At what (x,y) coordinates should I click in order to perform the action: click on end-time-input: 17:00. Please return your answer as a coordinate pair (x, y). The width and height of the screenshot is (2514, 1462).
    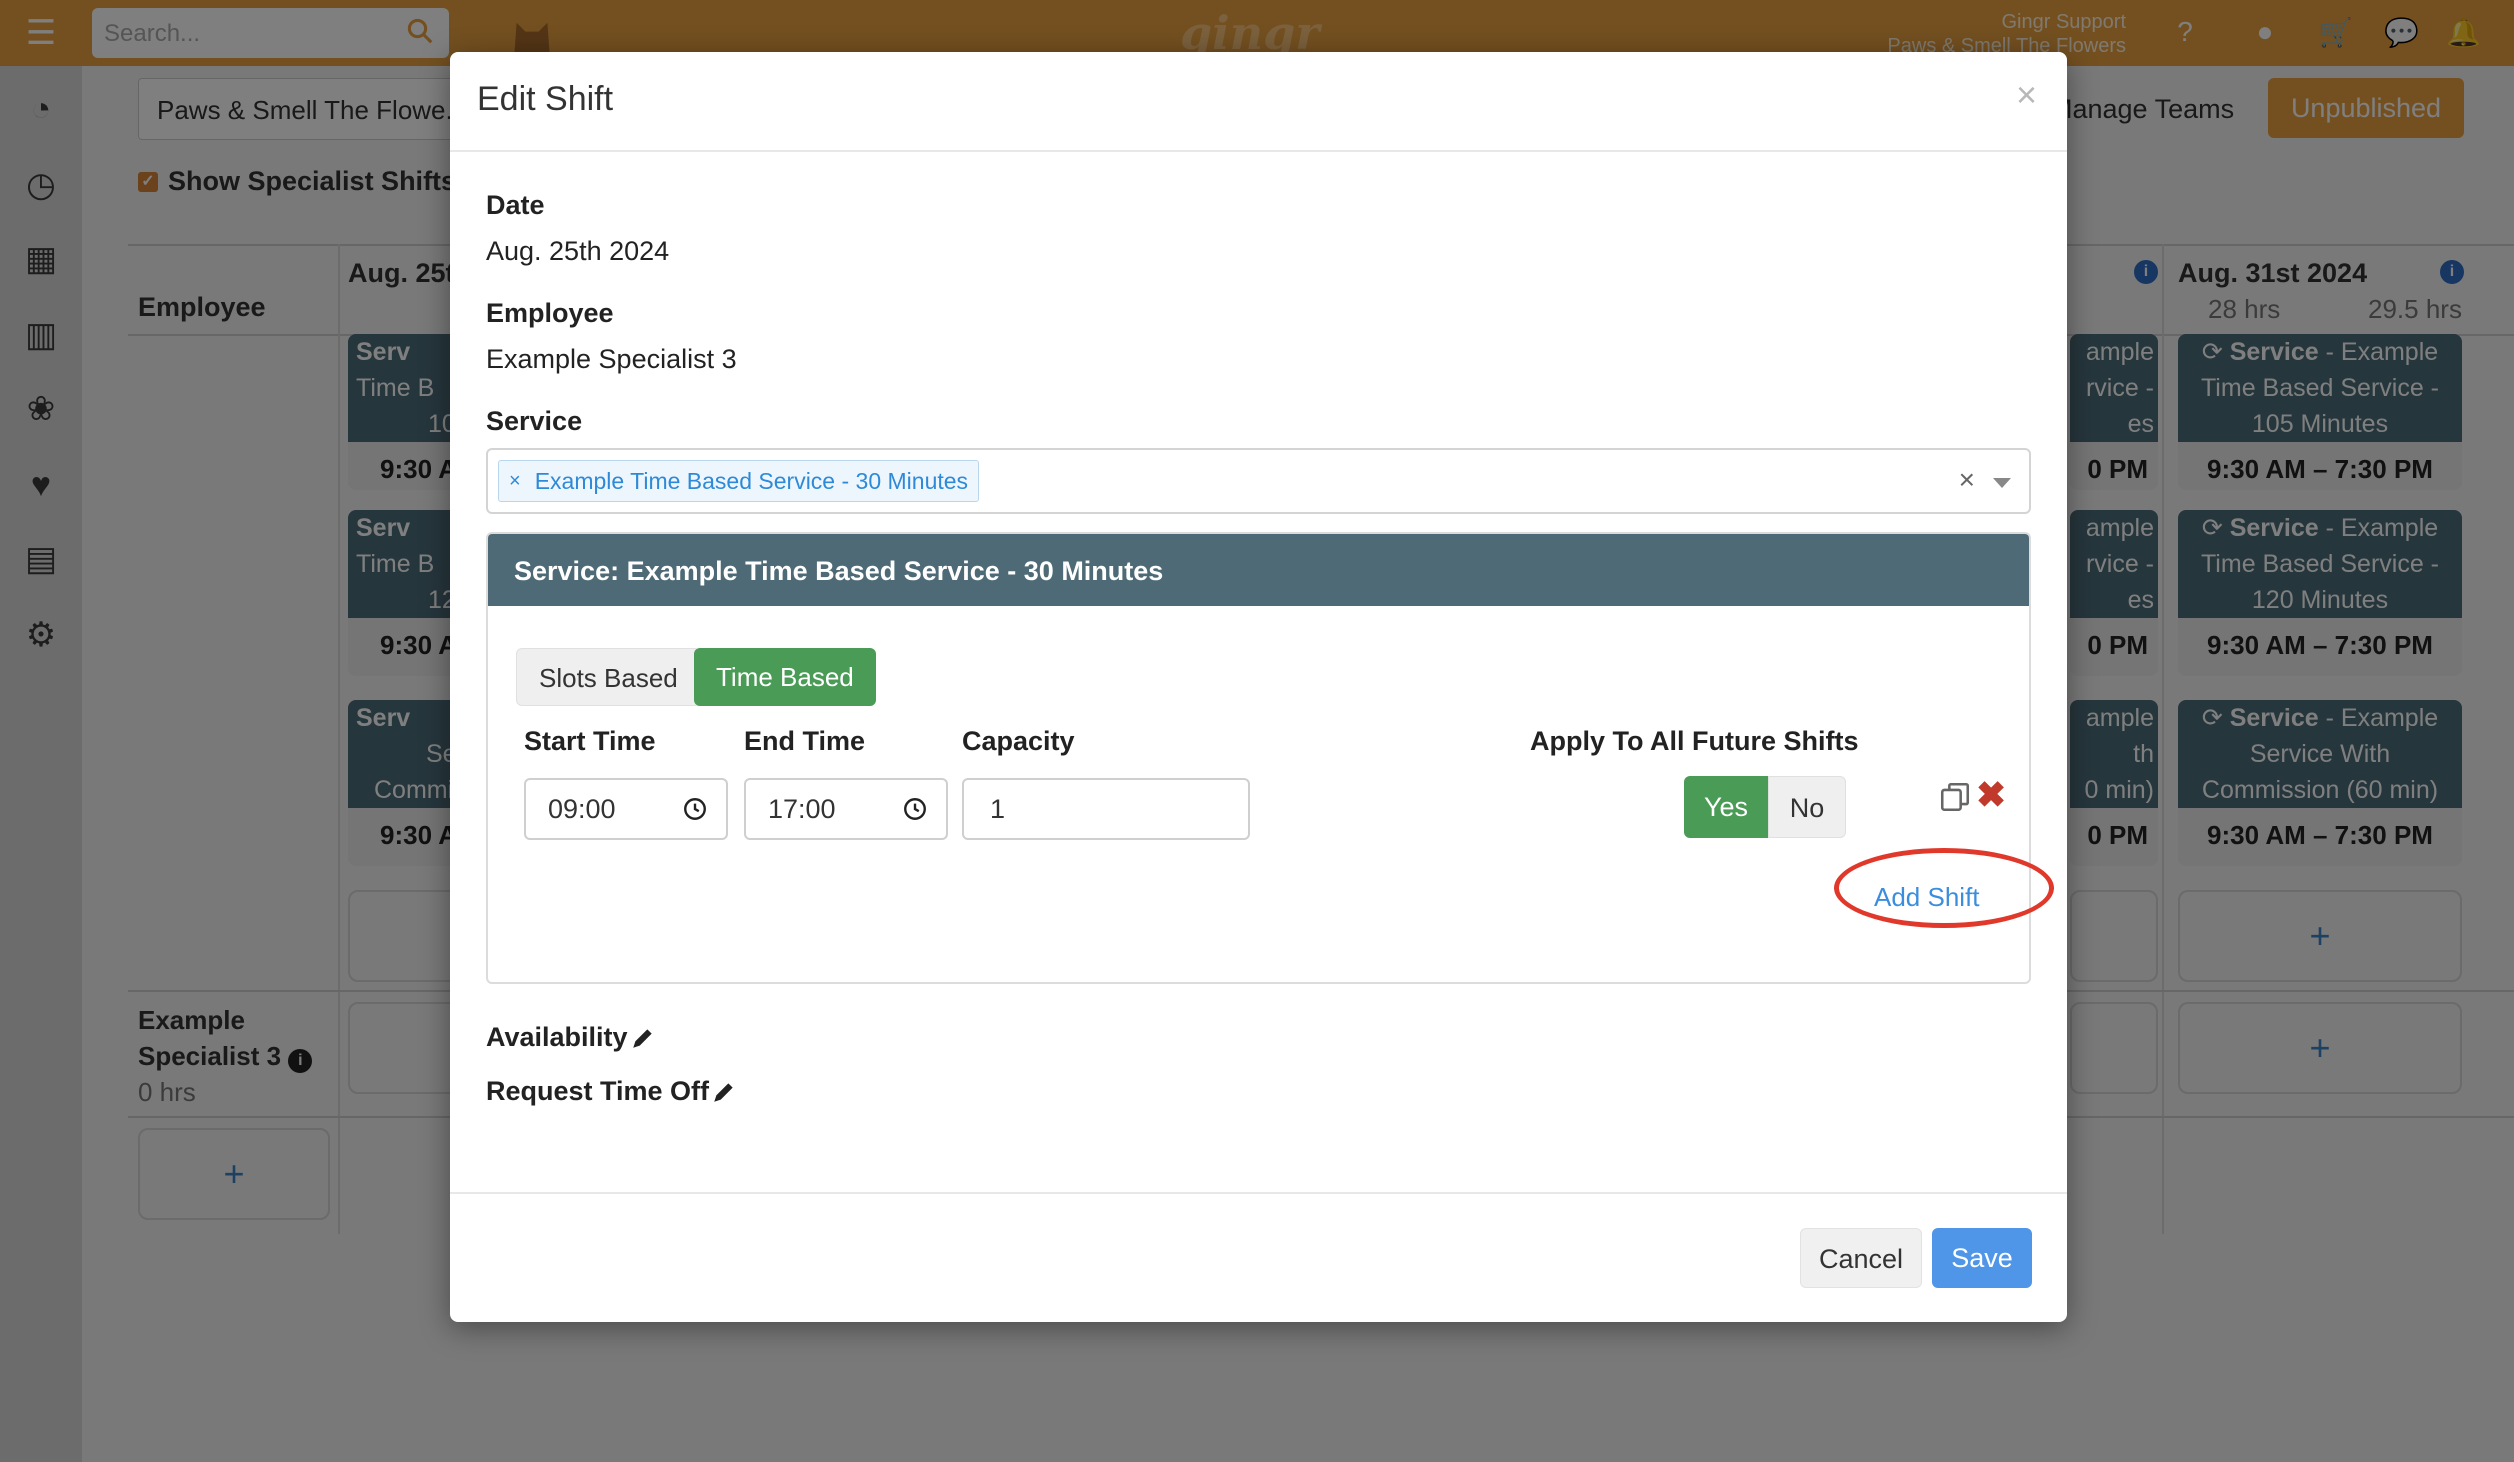
    Looking at the image, I should click on (846, 809).